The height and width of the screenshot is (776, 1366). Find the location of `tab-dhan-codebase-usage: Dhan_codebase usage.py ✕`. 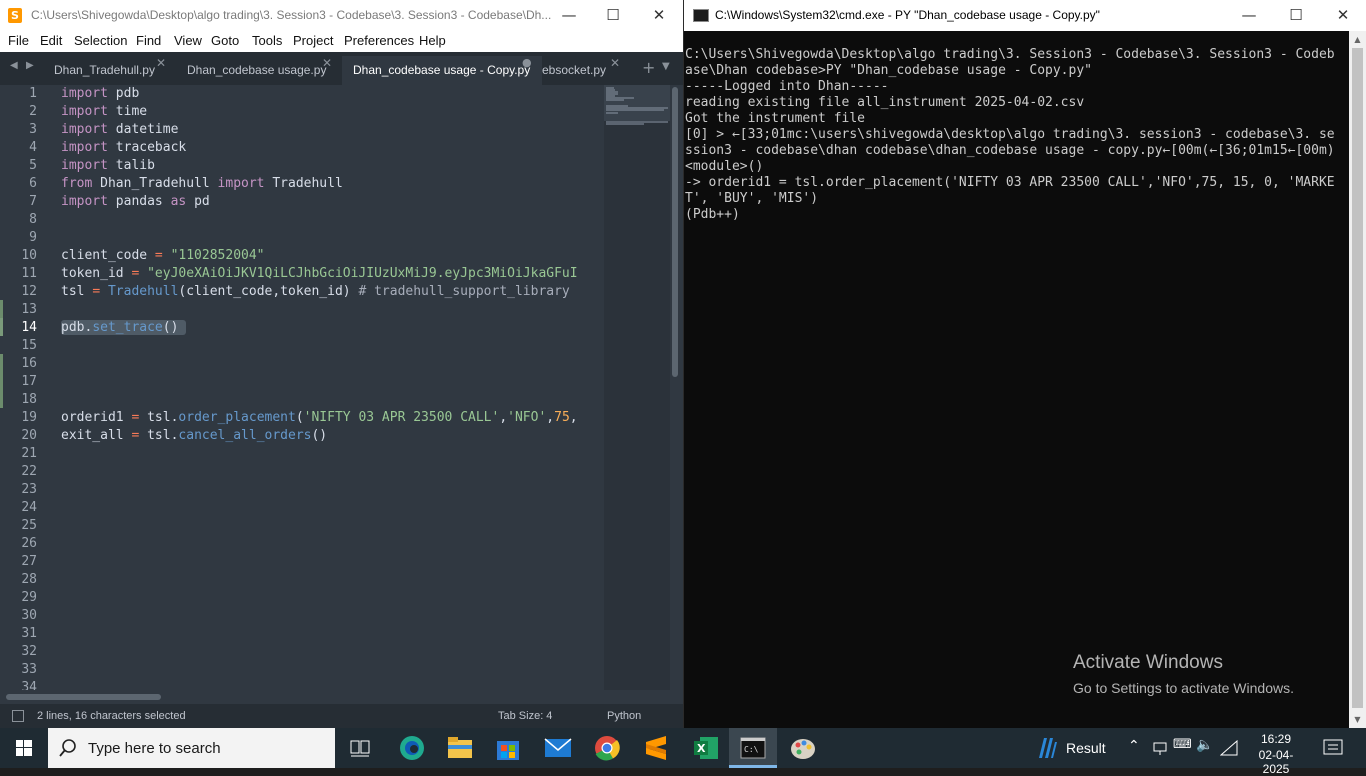

tab-dhan-codebase-usage: Dhan_codebase usage.py ✕ is located at coordinates (258, 70).